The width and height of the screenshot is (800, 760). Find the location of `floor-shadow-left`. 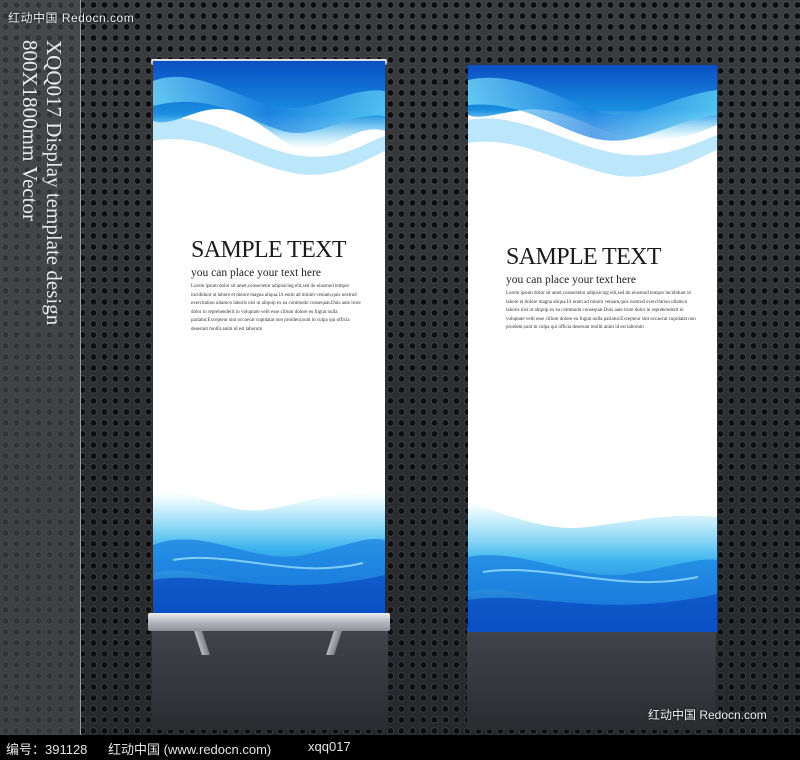

floor-shadow-left is located at coordinates (270, 679).